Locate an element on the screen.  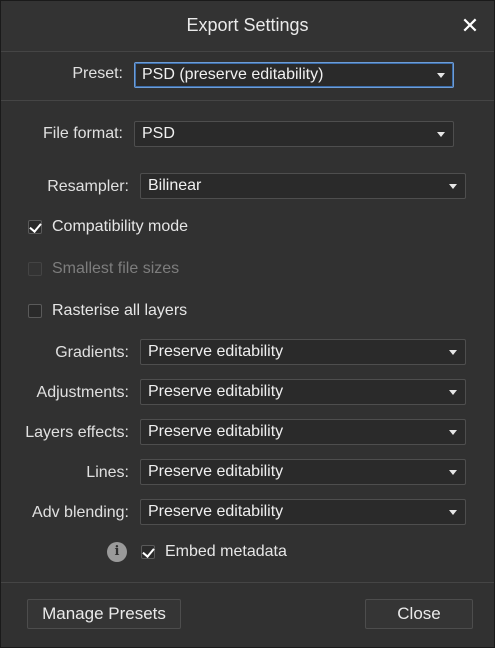
adv-blending-dropdown: Preserve editability is located at coordinates (303, 512).